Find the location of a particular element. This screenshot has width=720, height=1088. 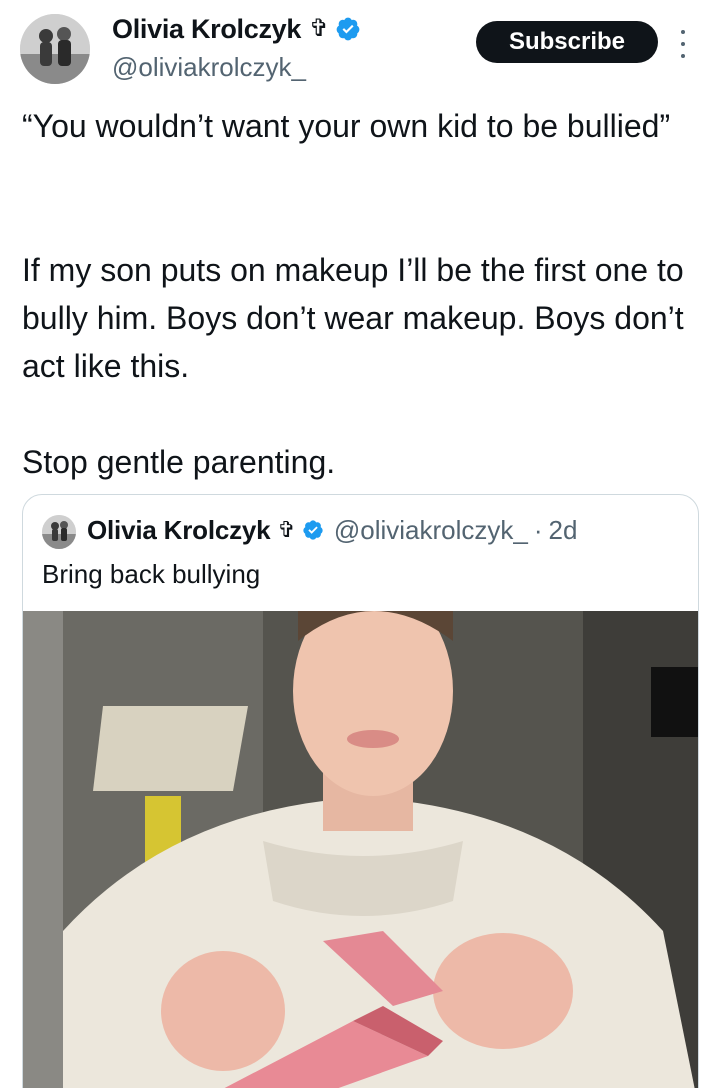

quoted-header-row: Olivia Krolczyk ✞ @oliviakrolczyk_ · 2d is located at coordinates (332, 530).